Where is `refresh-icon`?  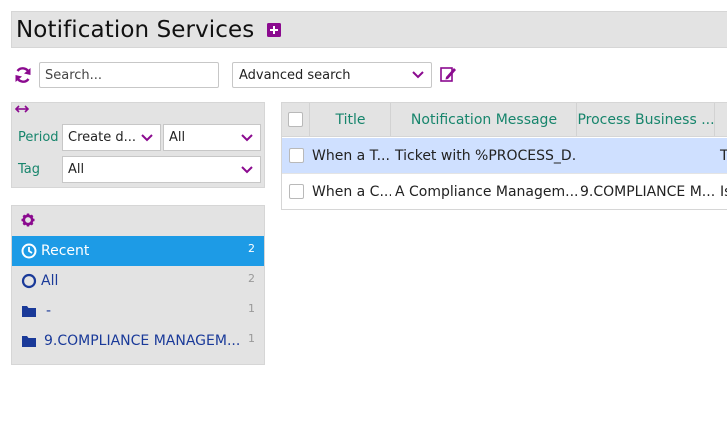
refresh-icon is located at coordinates (23, 75).